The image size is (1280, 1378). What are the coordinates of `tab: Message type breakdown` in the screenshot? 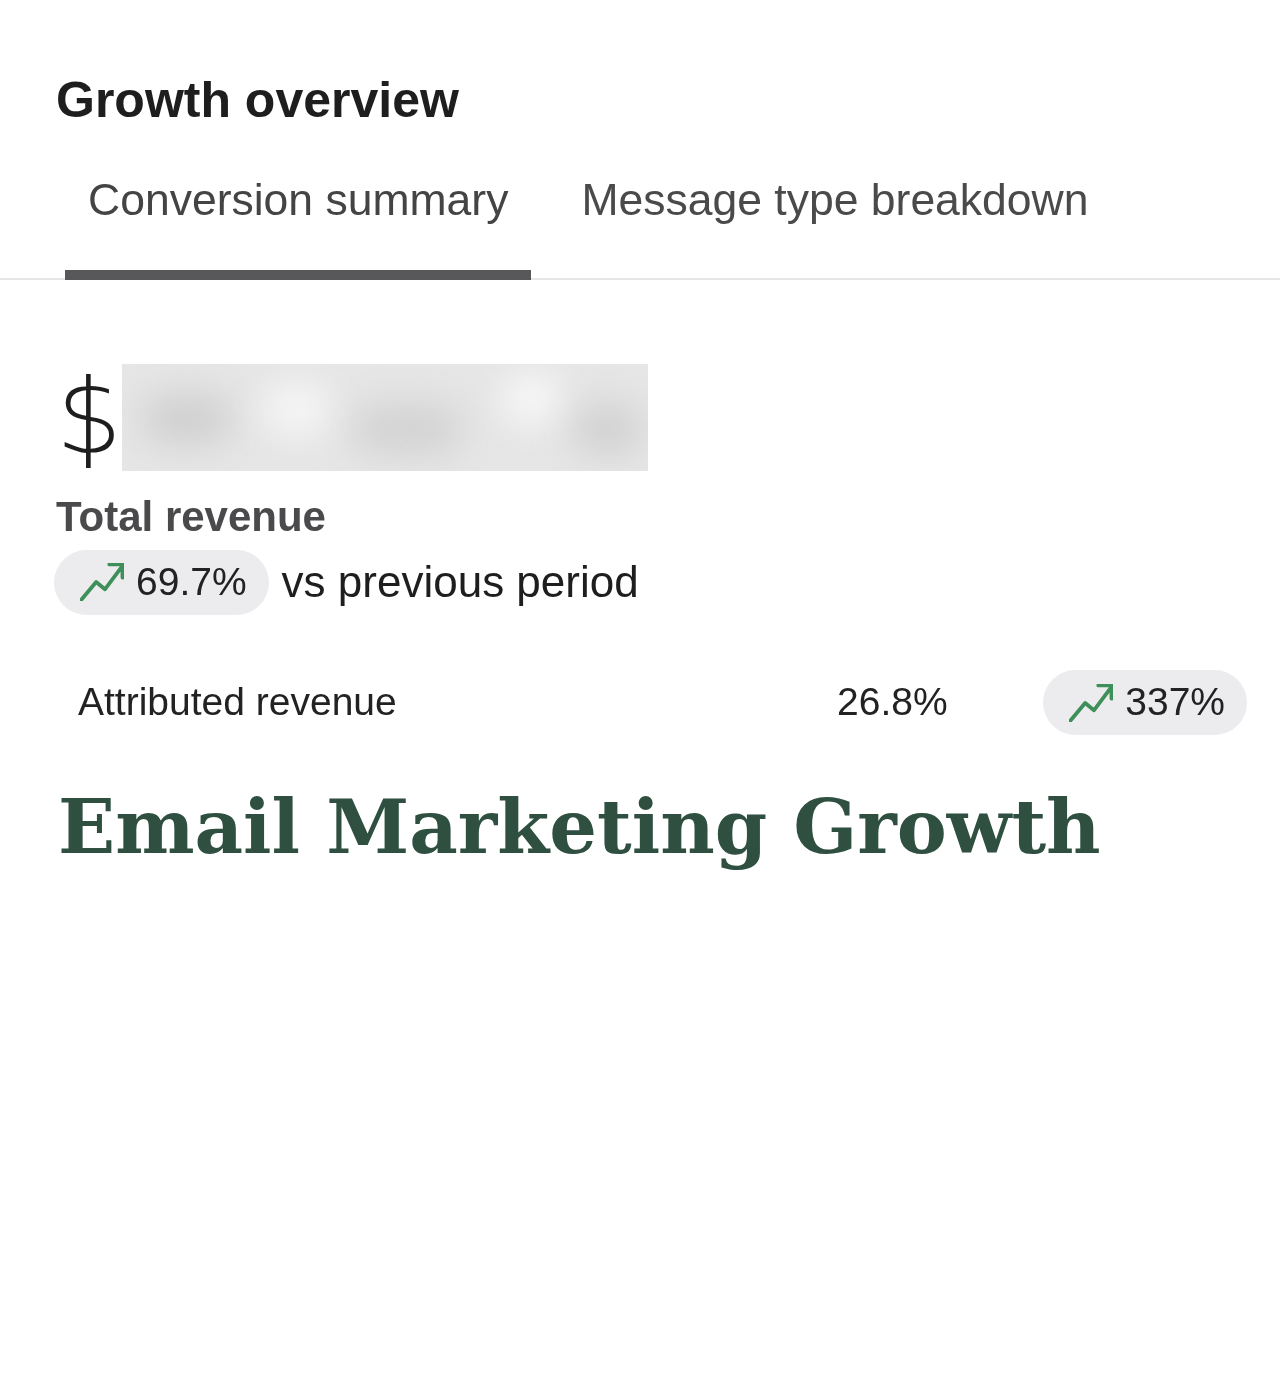 It's located at (835, 226).